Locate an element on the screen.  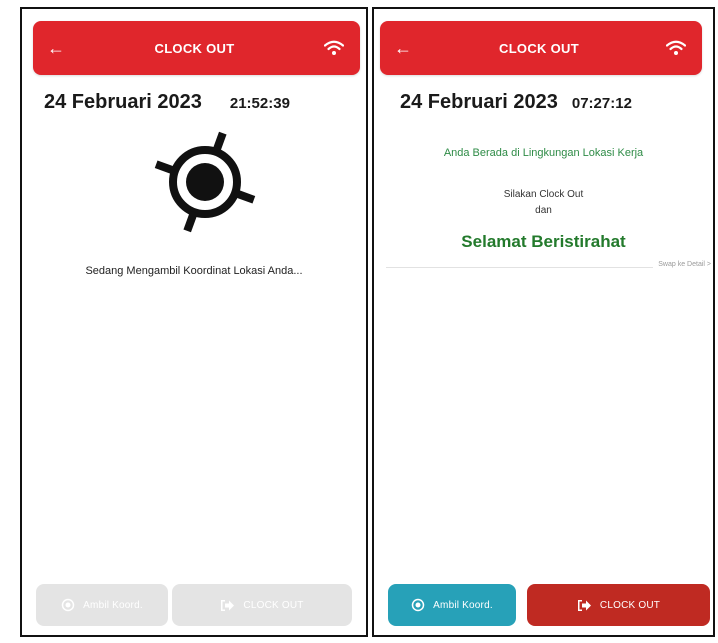
divider is located at coordinates (519, 267).